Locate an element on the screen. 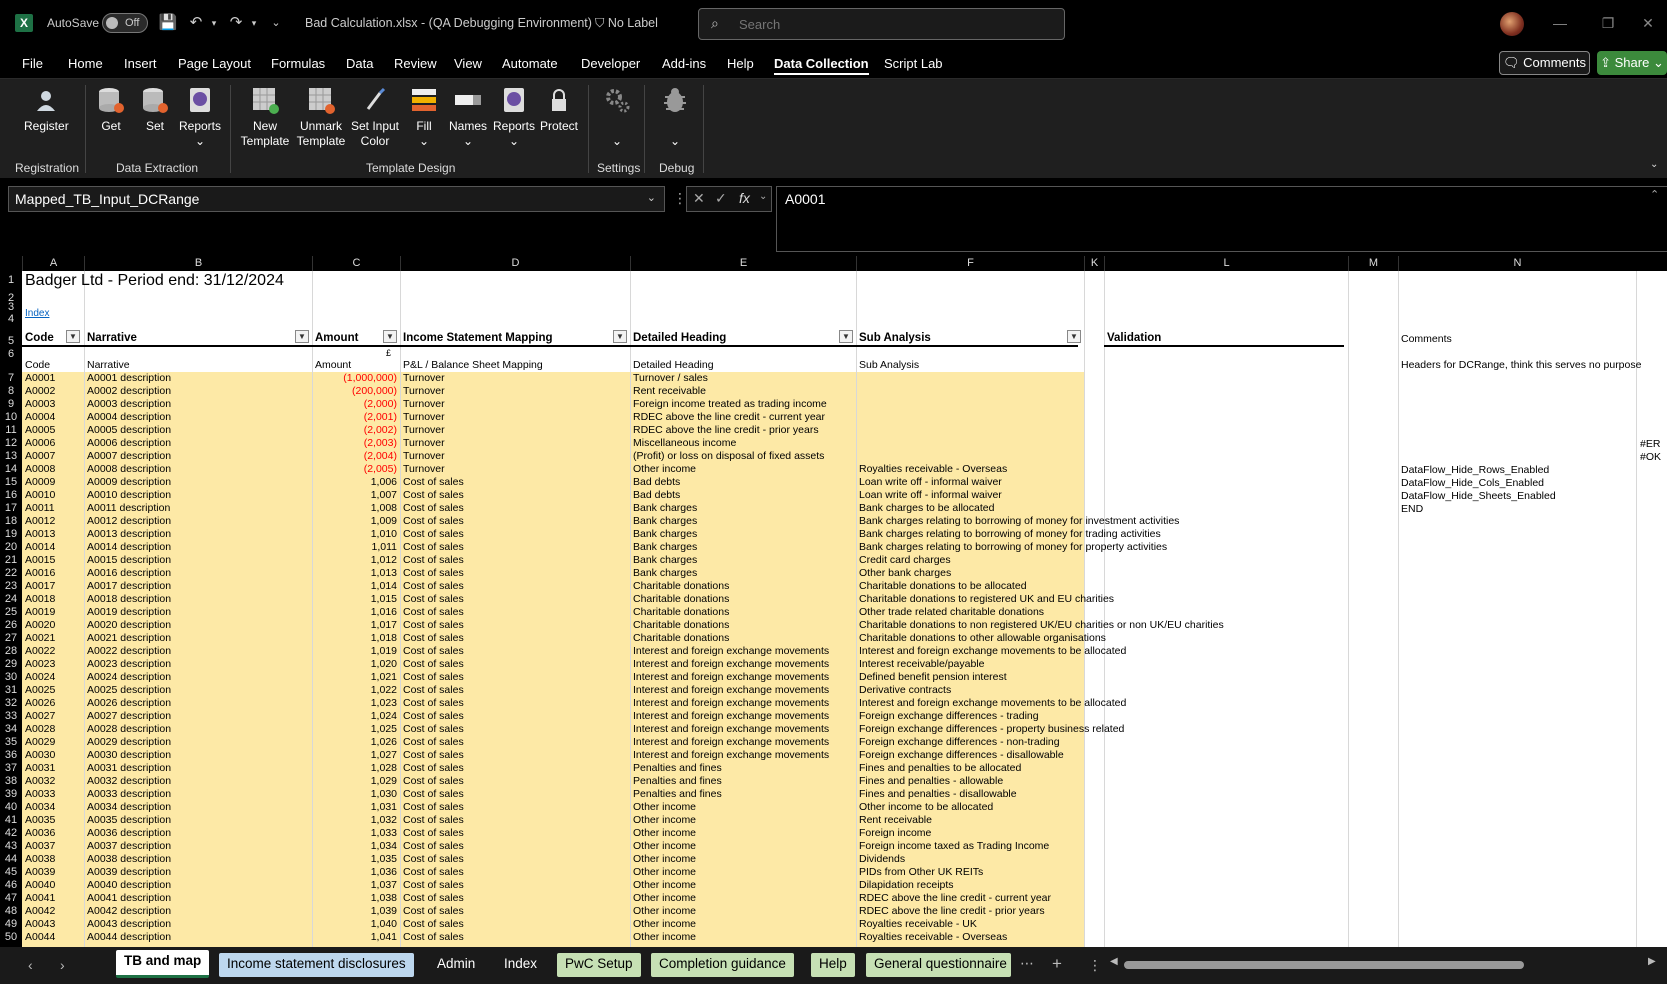 This screenshot has height=984, width=1667. header-validation: Validation is located at coordinates (1134, 338).